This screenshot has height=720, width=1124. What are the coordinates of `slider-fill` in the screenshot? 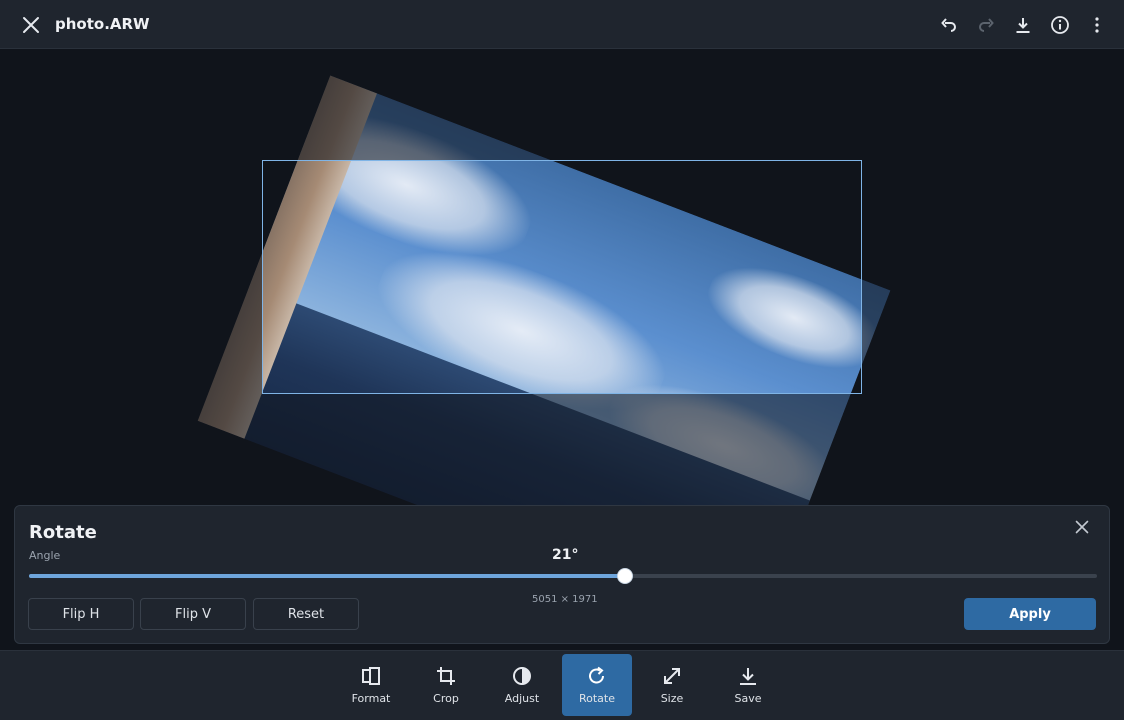 It's located at (327, 576).